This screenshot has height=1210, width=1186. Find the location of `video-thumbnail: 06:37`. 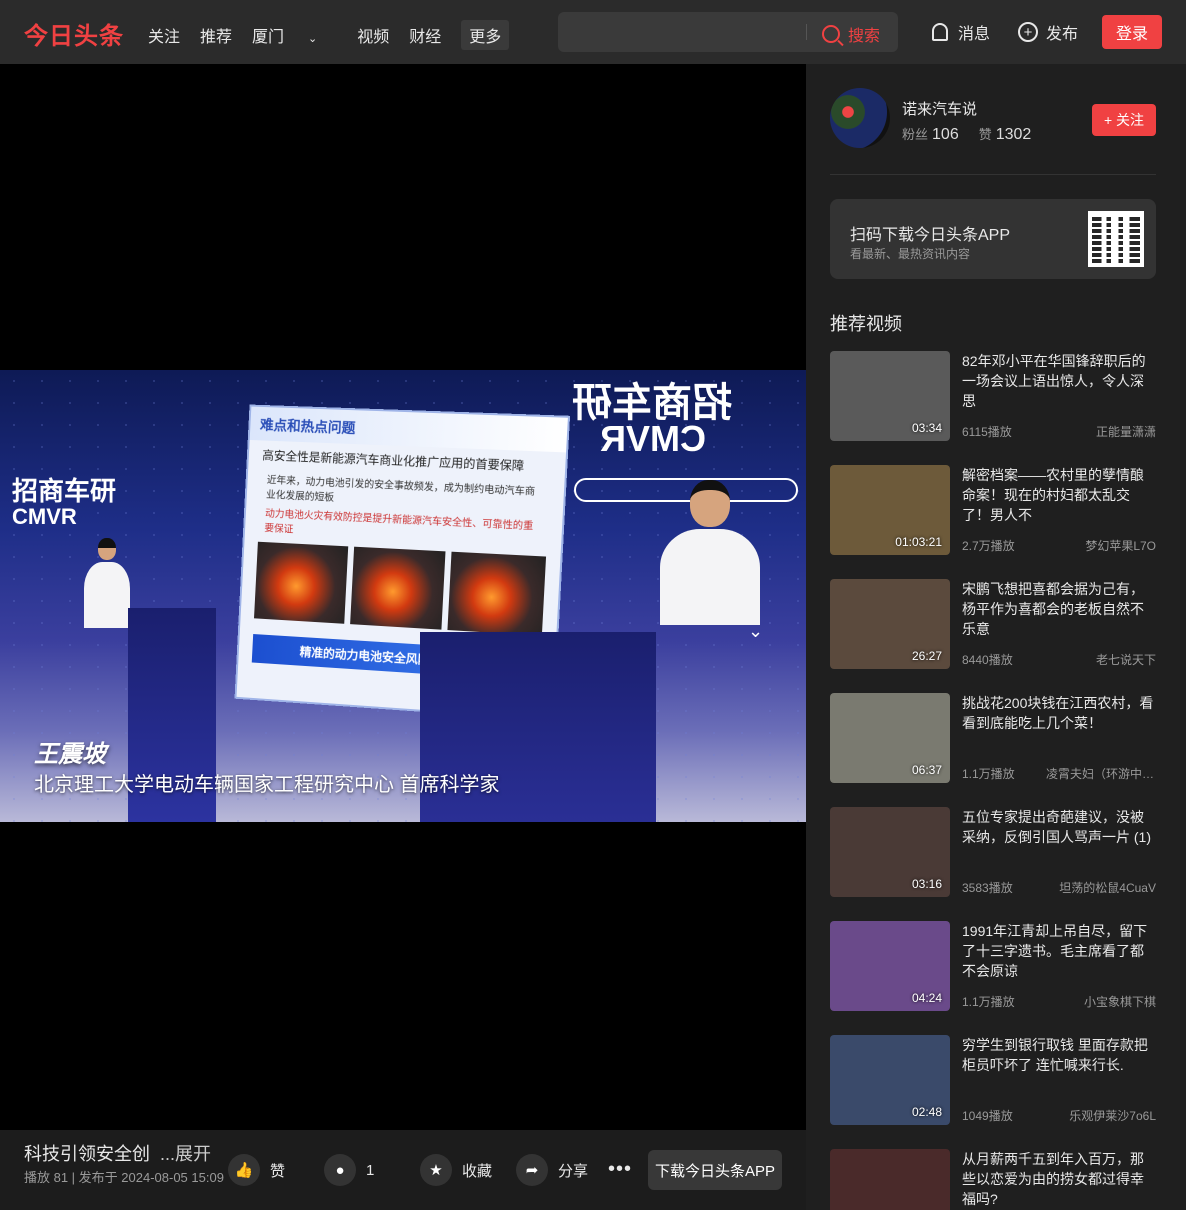

video-thumbnail: 06:37 is located at coordinates (890, 738).